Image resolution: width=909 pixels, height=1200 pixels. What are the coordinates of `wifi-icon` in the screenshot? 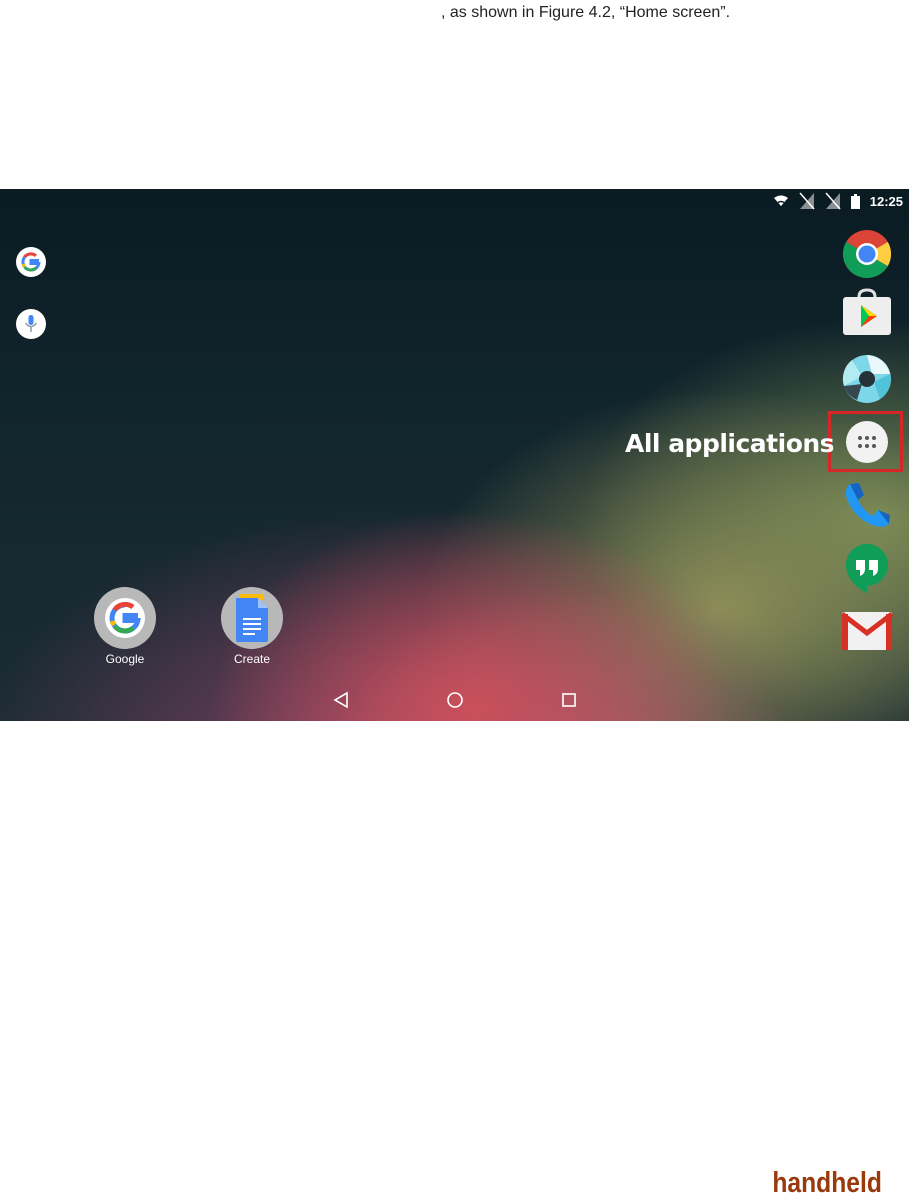 It's located at (780, 200).